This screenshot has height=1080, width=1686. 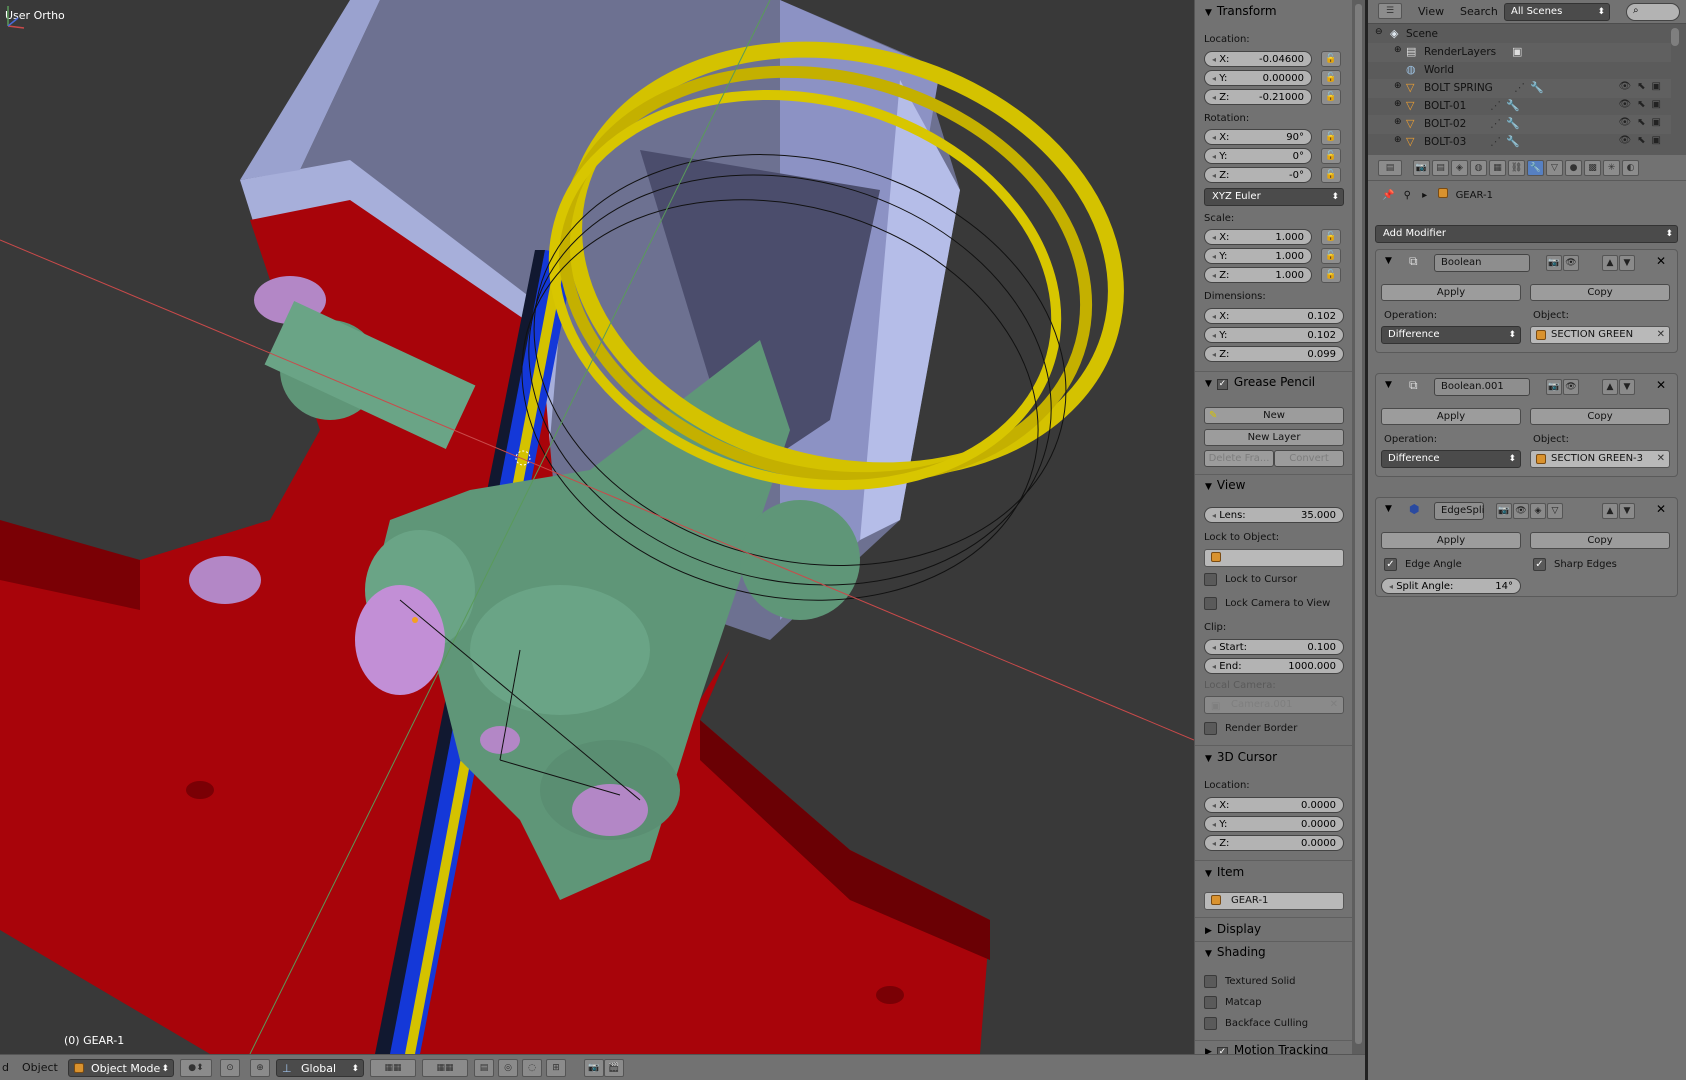 I want to click on backface-culling-checkbox: Backface Culling, so click(x=1256, y=1023).